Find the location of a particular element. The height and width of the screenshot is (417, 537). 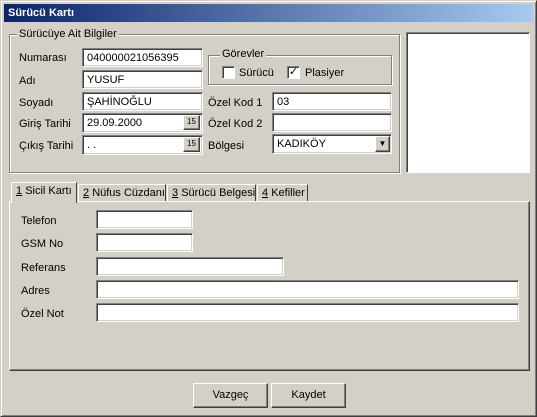

driver-checkbox is located at coordinates (228, 72).